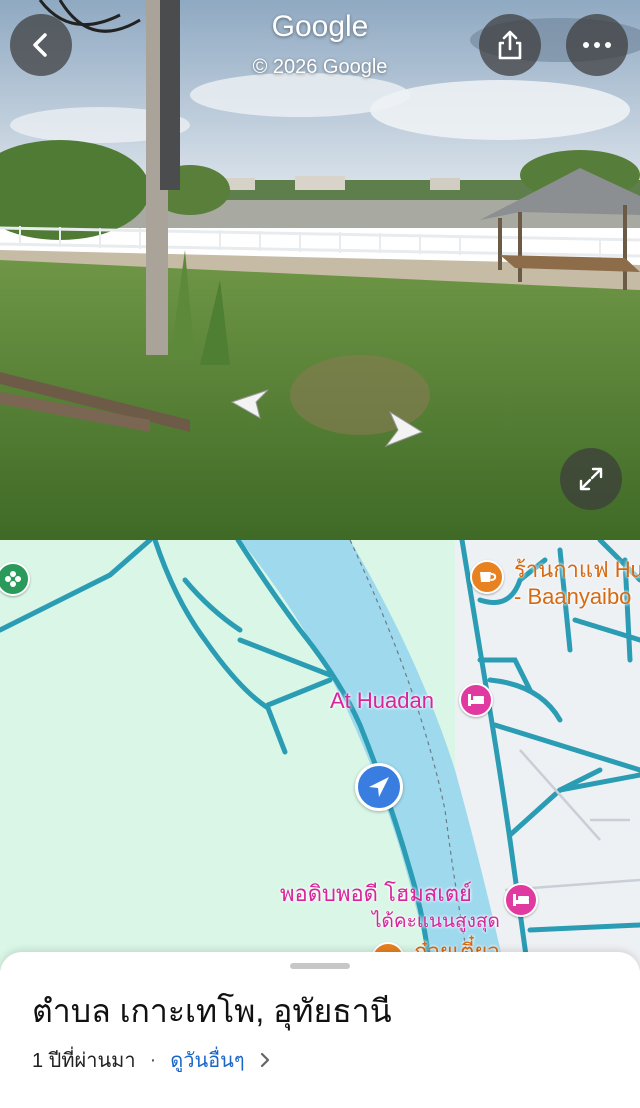  Describe the element at coordinates (403, 429) in the screenshot. I see `nav-arrow-right-icon` at that location.